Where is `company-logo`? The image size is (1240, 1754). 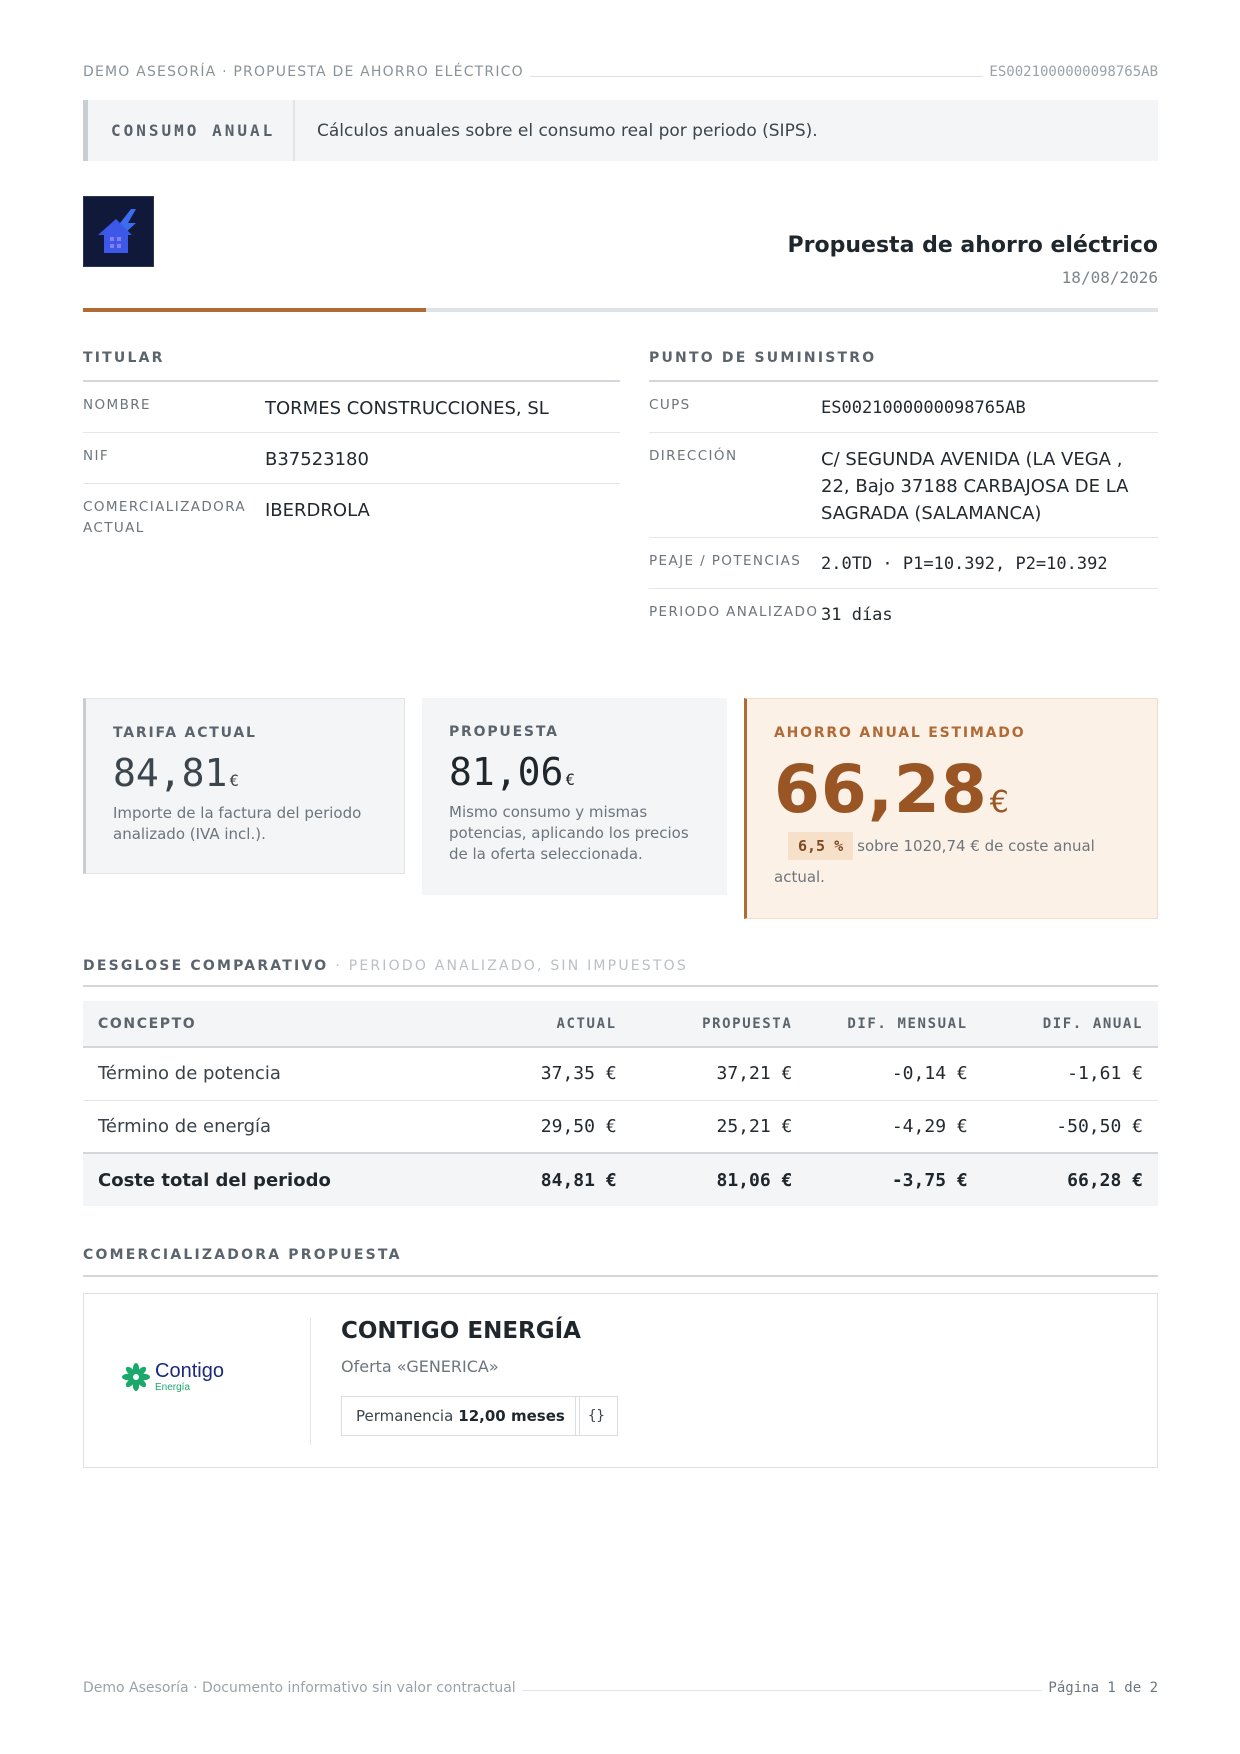
company-logo is located at coordinates (118, 231).